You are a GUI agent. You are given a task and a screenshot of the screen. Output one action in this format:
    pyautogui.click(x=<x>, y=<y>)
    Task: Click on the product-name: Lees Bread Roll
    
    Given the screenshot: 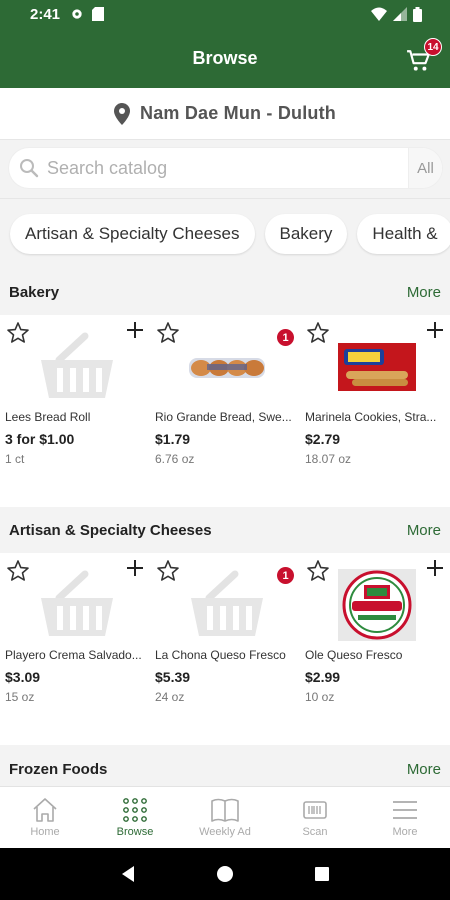 What is the action you would take?
    pyautogui.click(x=48, y=417)
    